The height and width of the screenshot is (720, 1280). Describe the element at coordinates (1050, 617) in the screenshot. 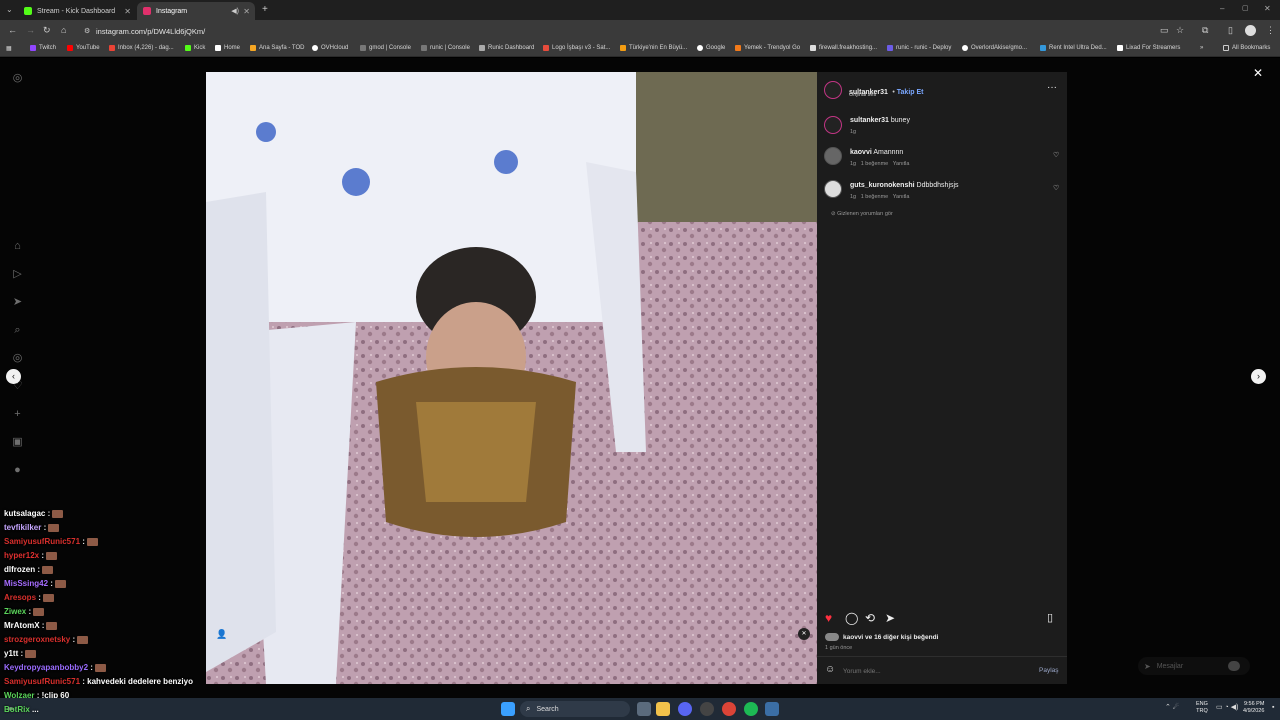

I see `save-bookmark-icon: ▯` at that location.